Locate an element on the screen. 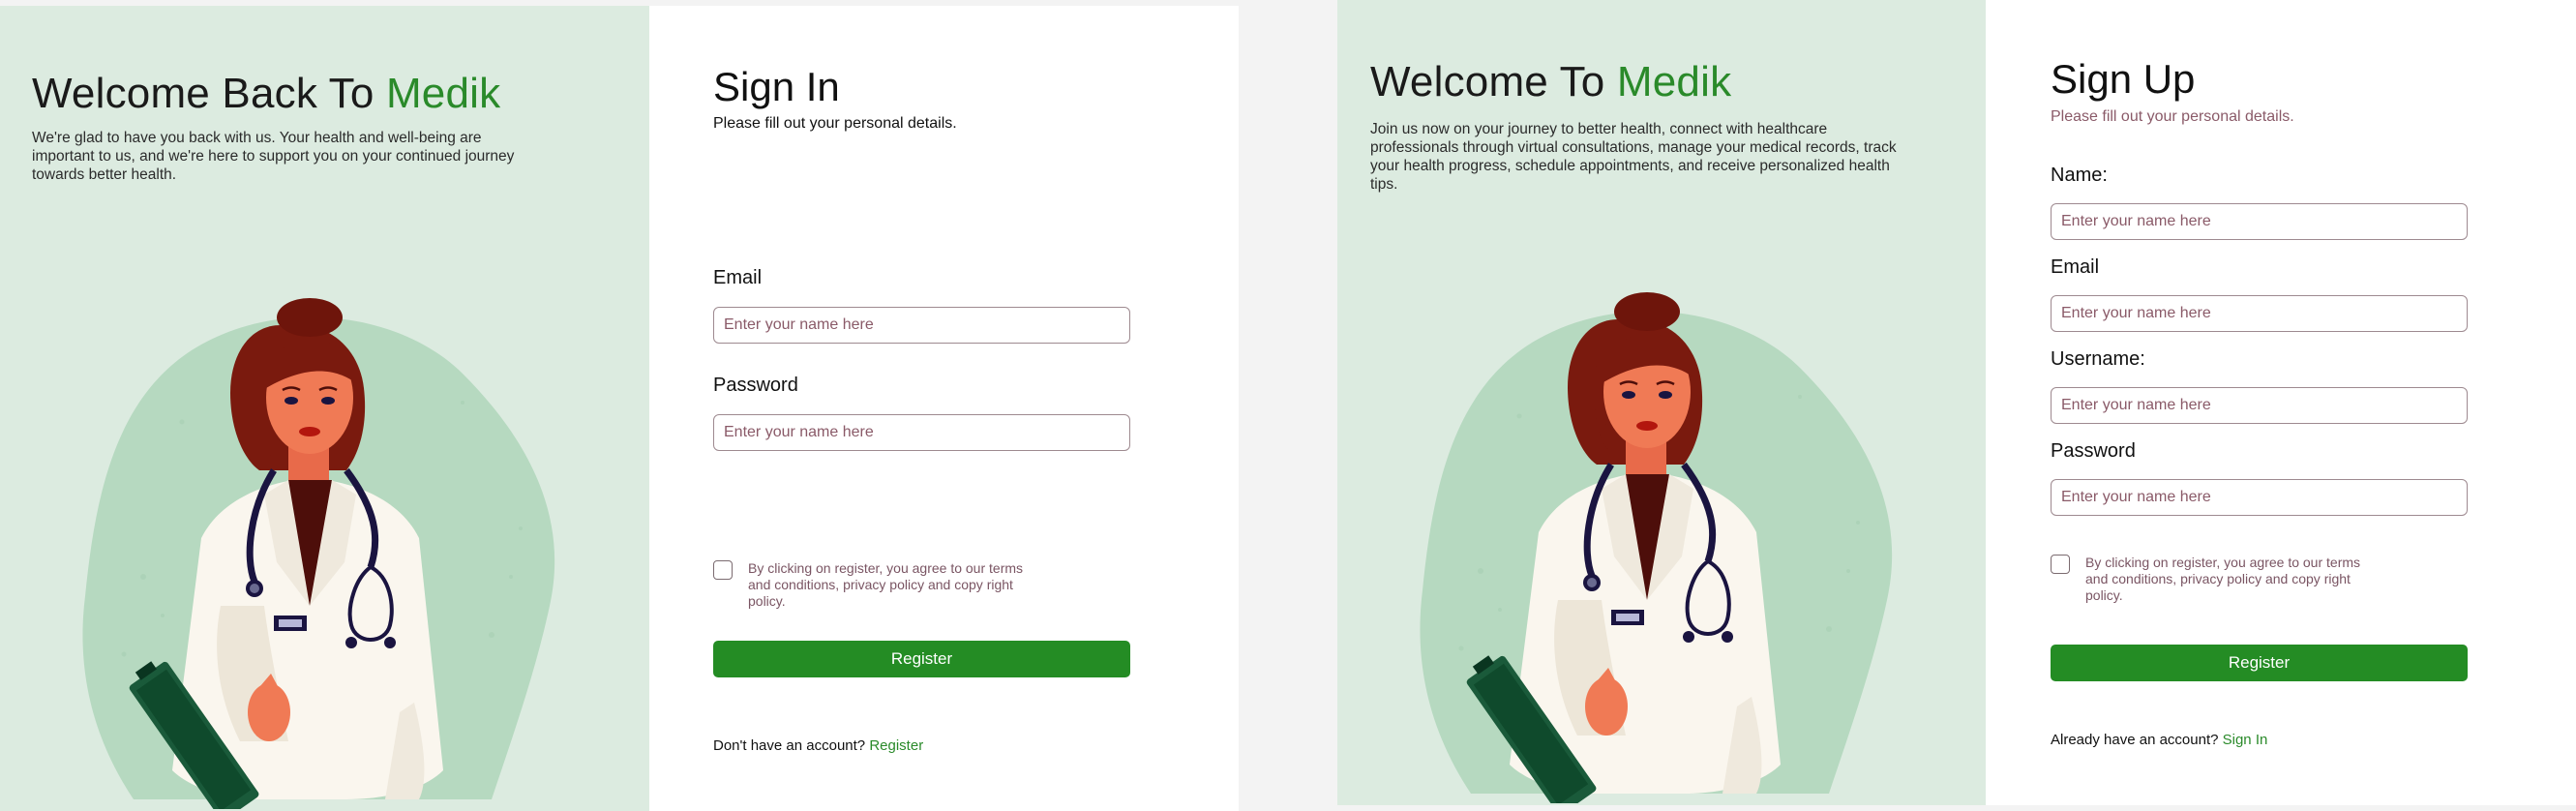 The image size is (2576, 811). signup-username-label: Username: is located at coordinates (2098, 359).